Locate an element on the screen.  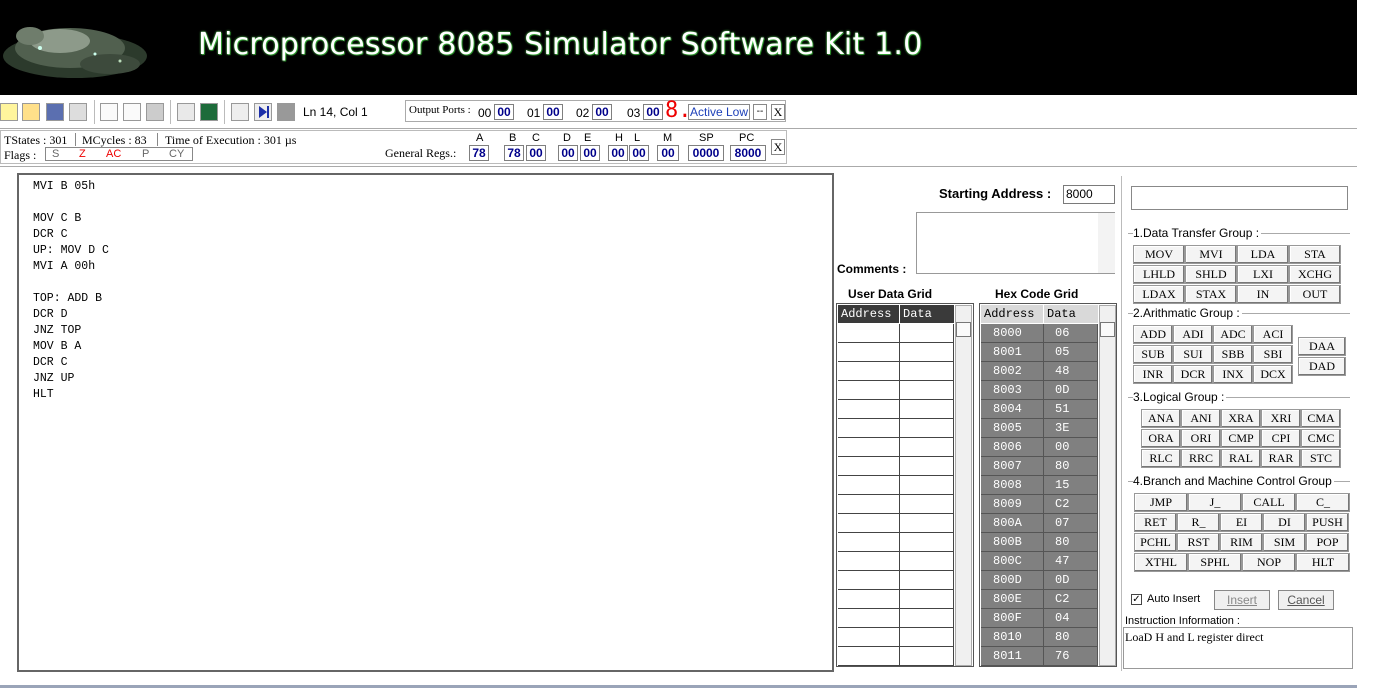
instr-button-dad: DAD is located at coordinates (1322, 366).